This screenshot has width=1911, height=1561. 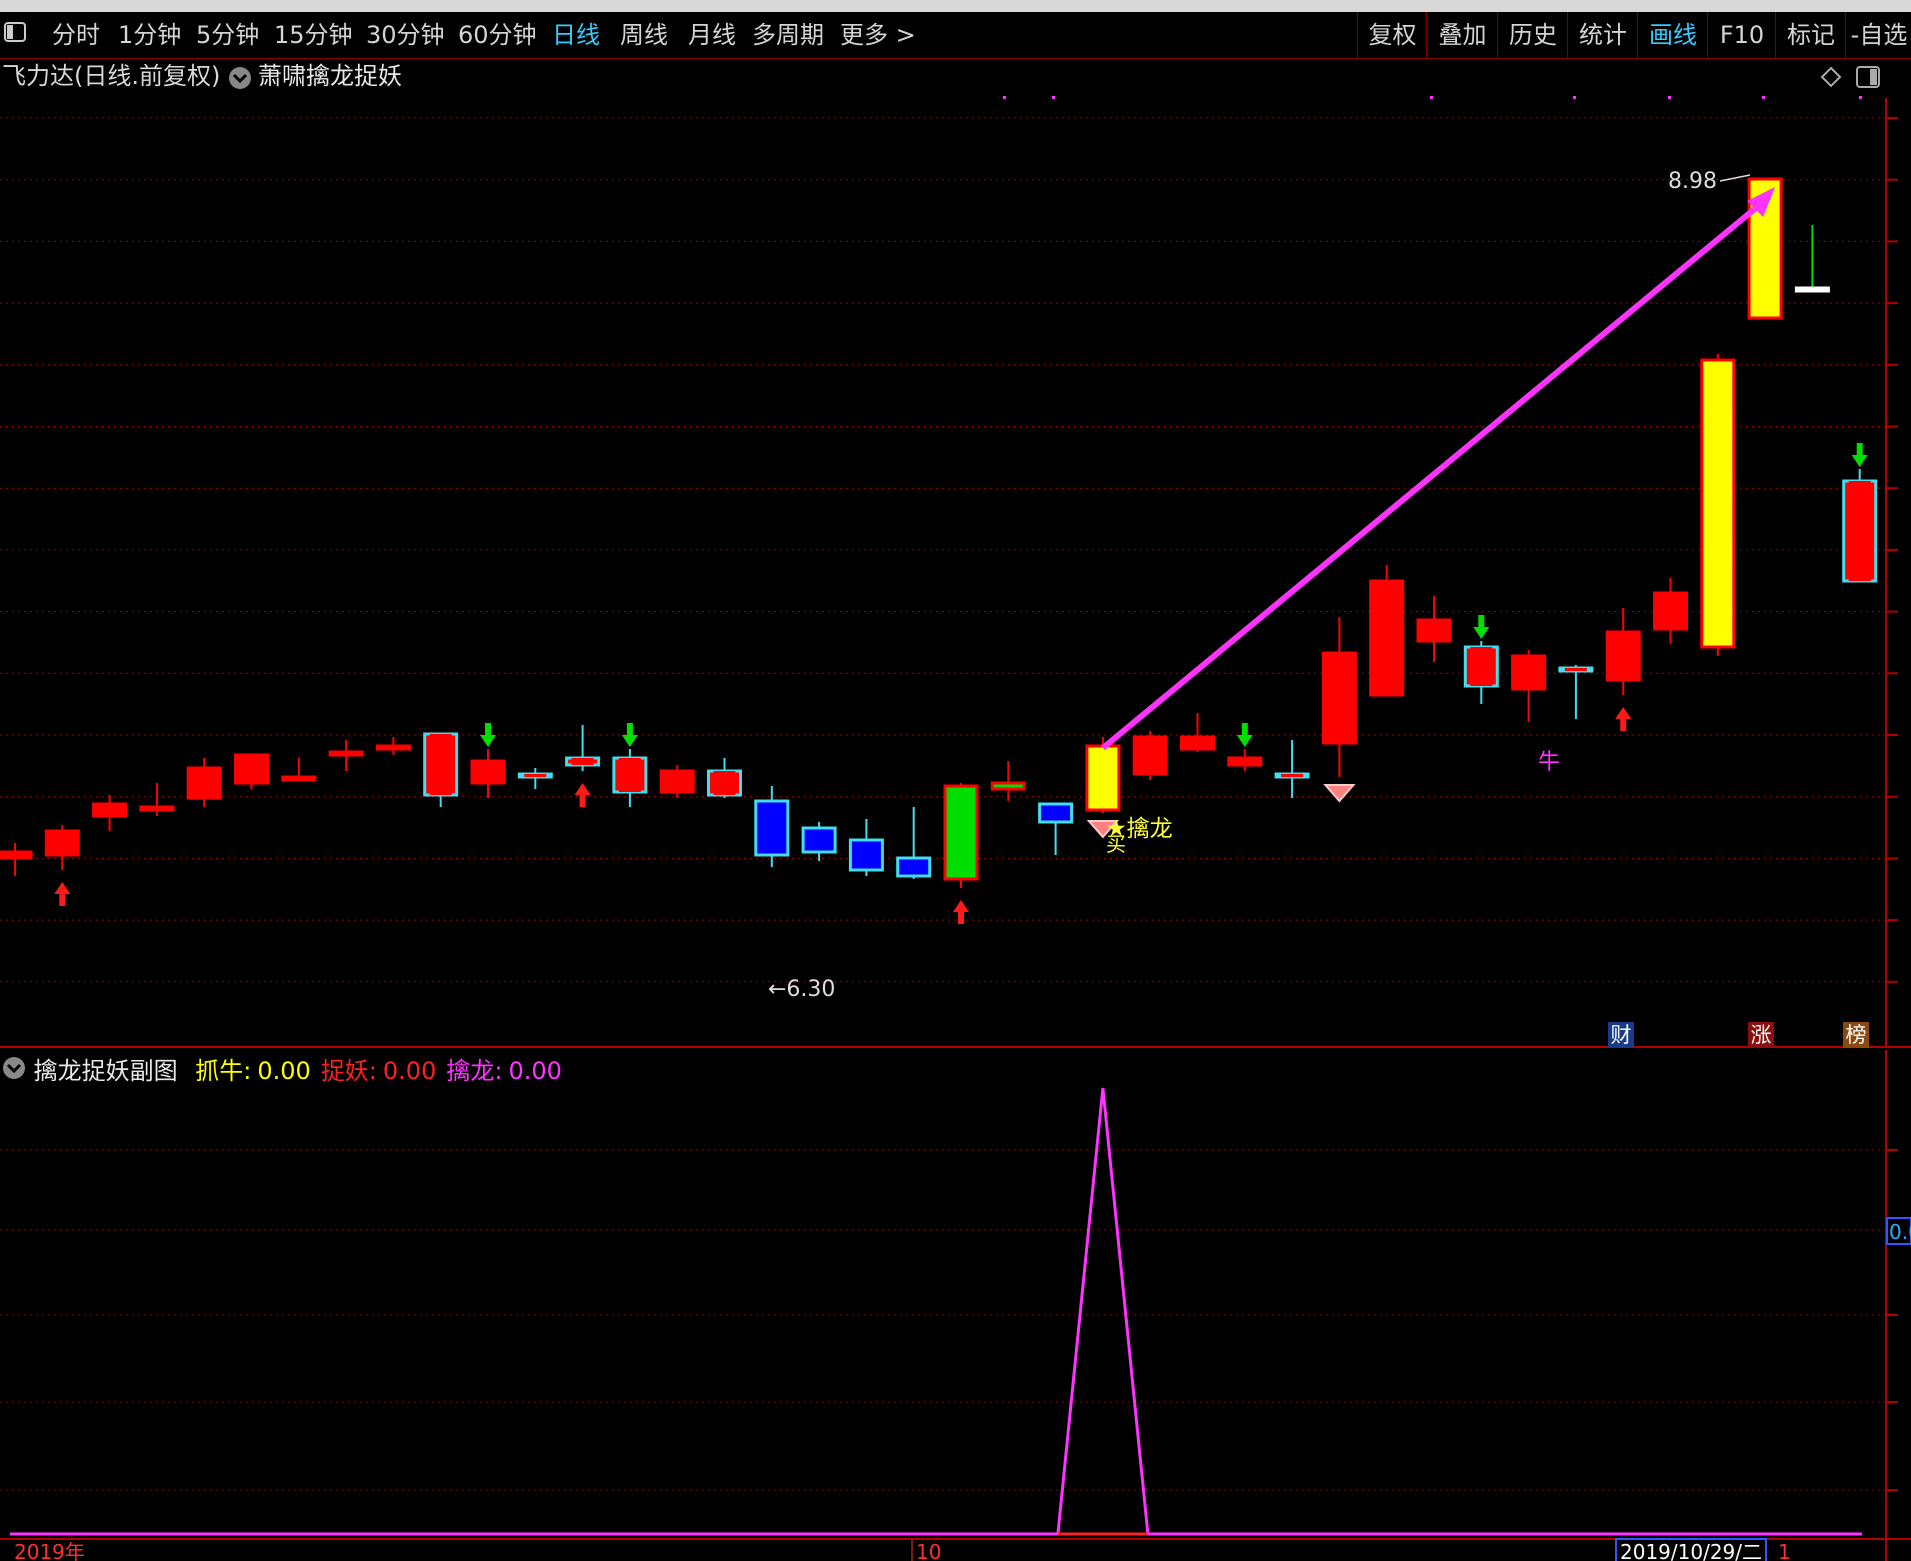 What do you see at coordinates (49, 1550) in the screenshot?
I see `axis-year-label: 2019年` at bounding box center [49, 1550].